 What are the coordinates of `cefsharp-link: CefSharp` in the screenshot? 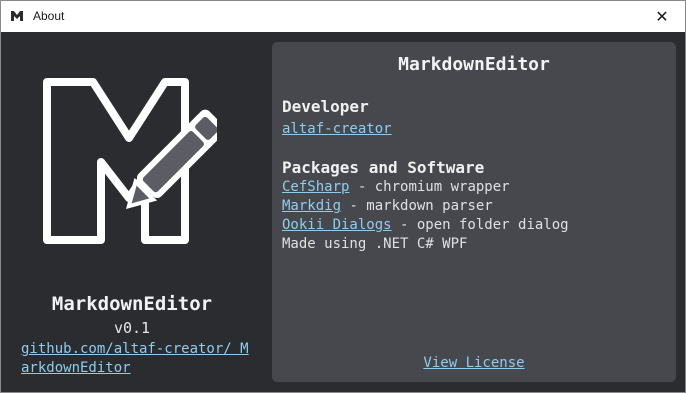 It's located at (315, 187).